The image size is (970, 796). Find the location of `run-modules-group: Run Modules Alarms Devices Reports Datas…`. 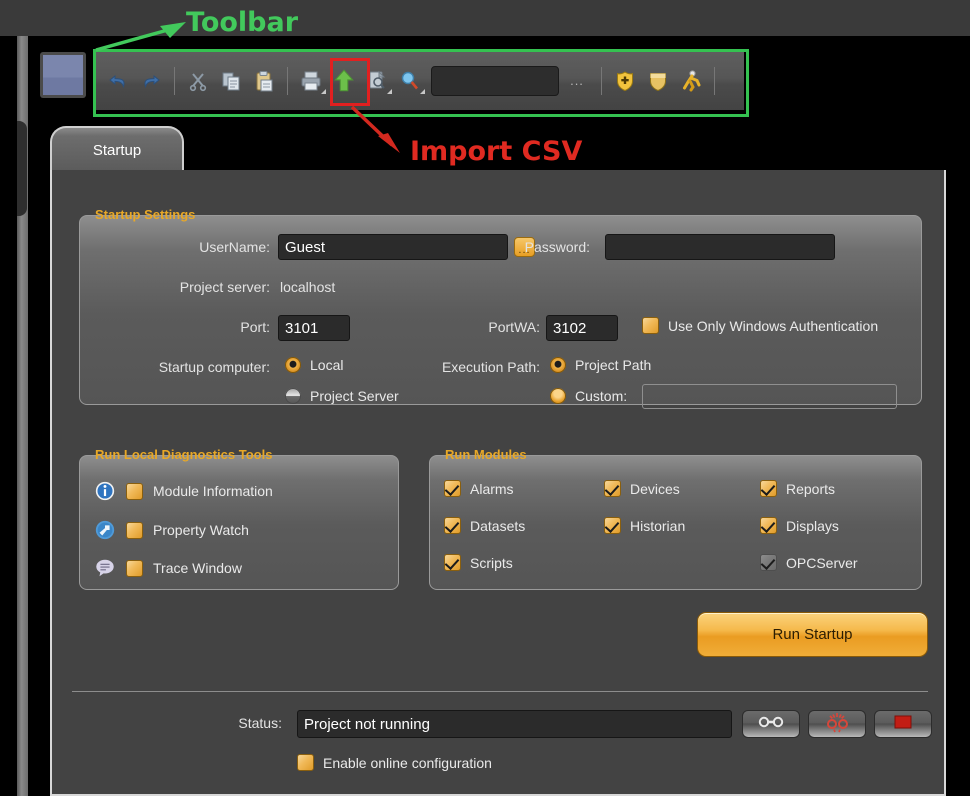

run-modules-group: Run Modules Alarms Devices Reports Datas… is located at coordinates (675, 518).